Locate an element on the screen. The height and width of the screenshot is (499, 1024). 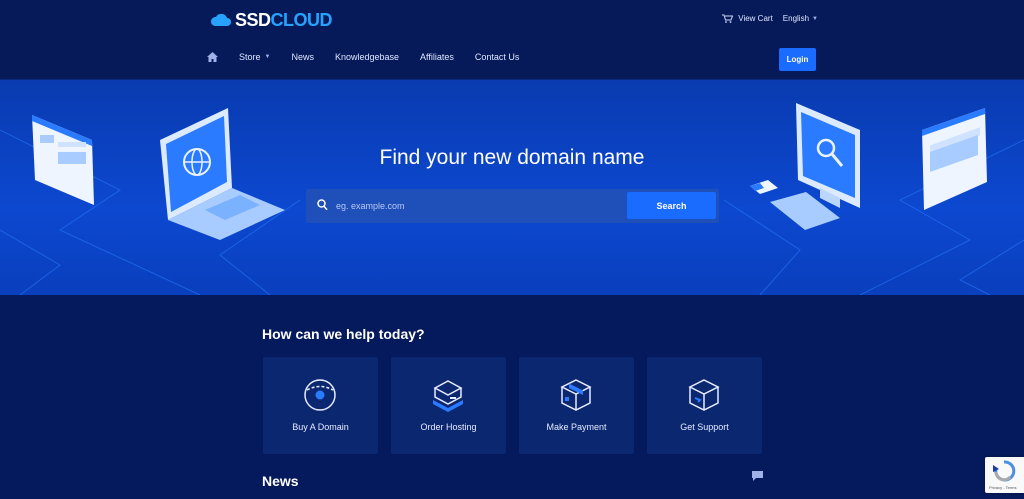
nav-affiliates: Affiliates is located at coordinates (437, 57).